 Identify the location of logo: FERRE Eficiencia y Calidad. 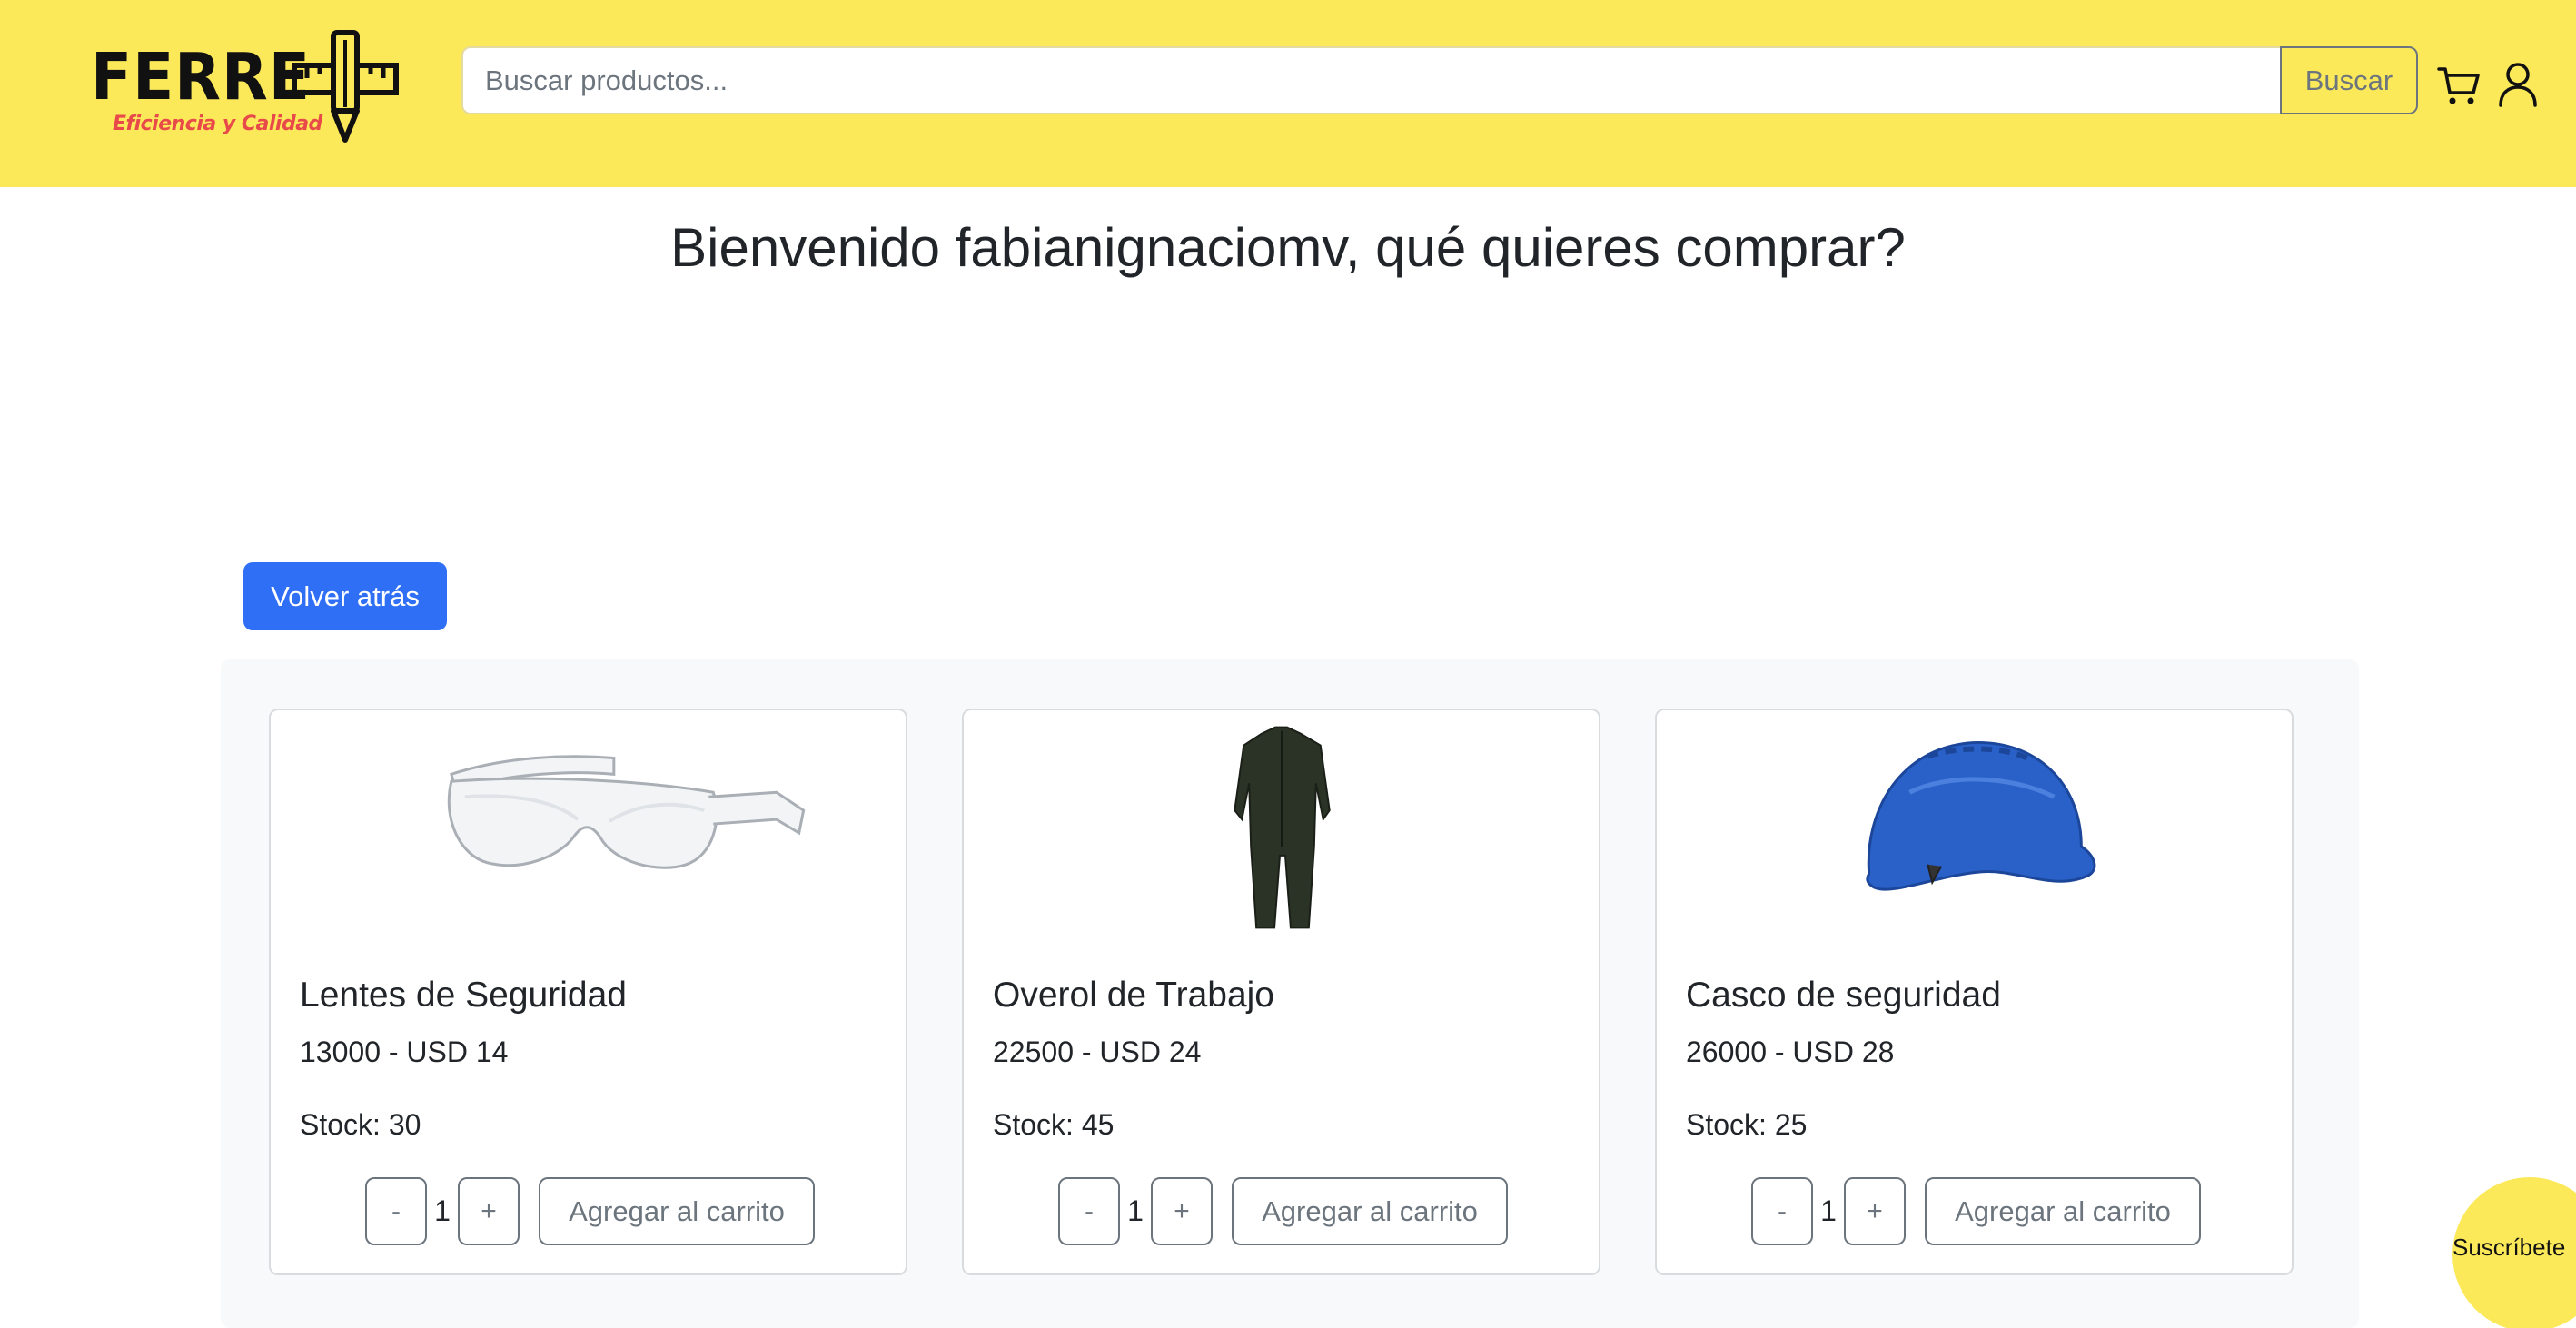
(246, 86).